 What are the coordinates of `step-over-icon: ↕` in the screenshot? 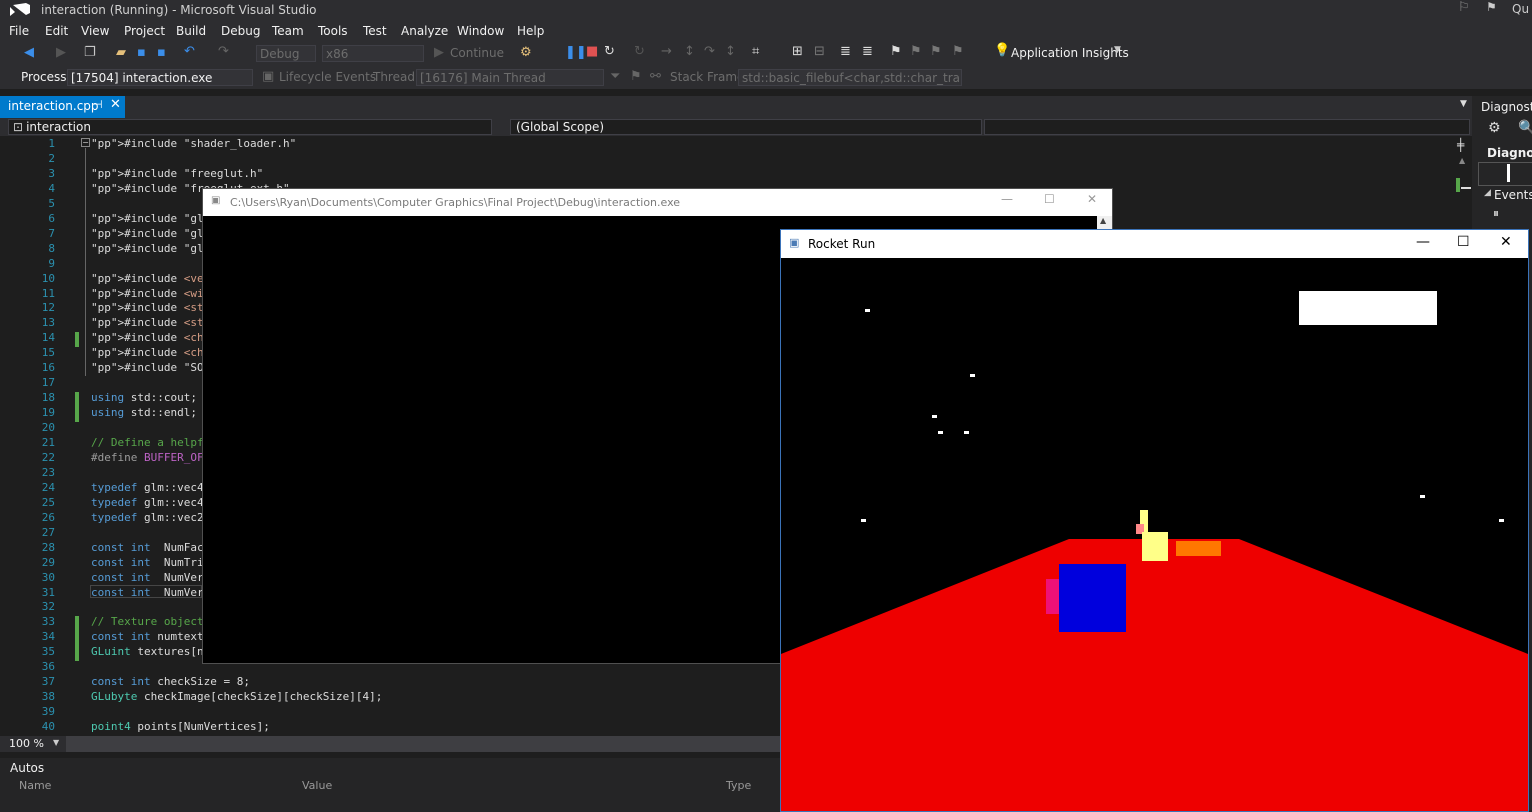 It's located at (689, 51).